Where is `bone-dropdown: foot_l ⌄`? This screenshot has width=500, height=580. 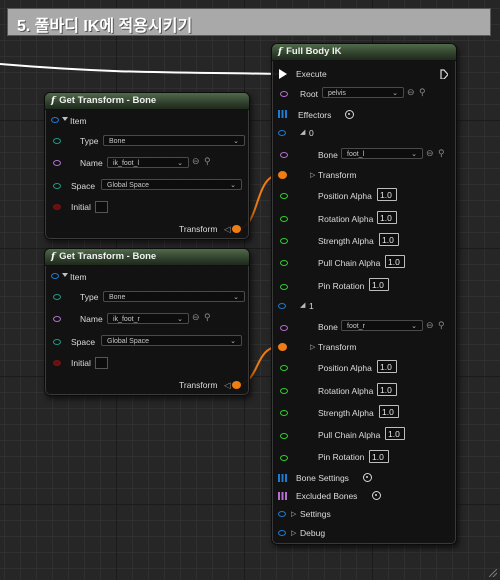
bone-dropdown: foot_l ⌄ is located at coordinates (382, 153).